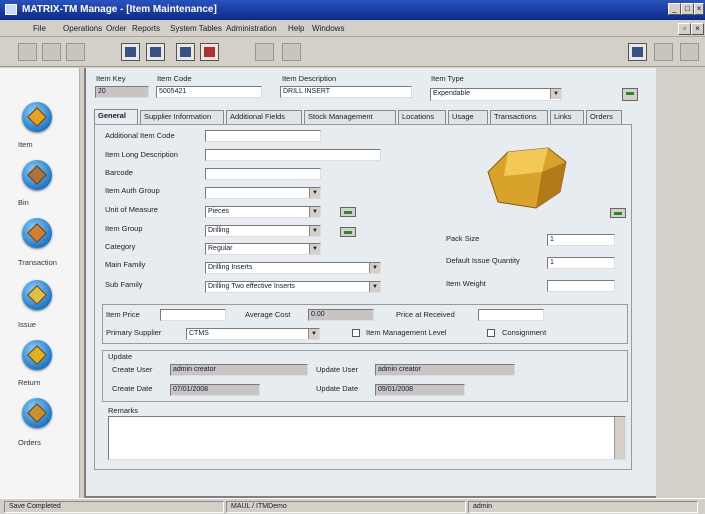 This screenshot has width=705, height=514. Describe the element at coordinates (39, 28) in the screenshot. I see `menu-file: File` at that location.